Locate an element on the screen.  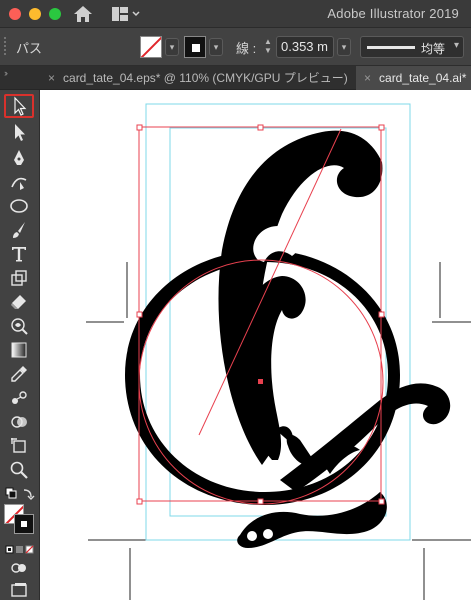
eyedropper-tool-icon is located at coordinates (19, 374).